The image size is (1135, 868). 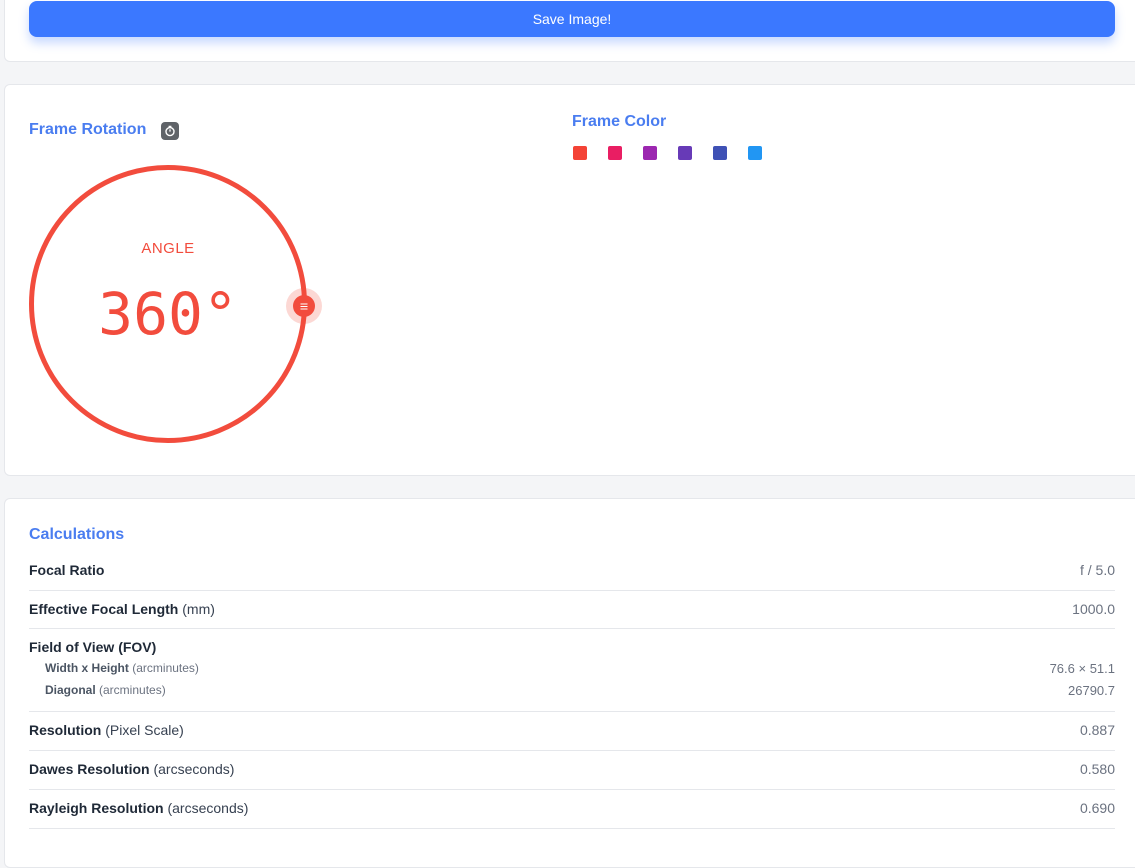 What do you see at coordinates (1091, 690) in the screenshot?
I see `fov-diagonal-value: 26790.7` at bounding box center [1091, 690].